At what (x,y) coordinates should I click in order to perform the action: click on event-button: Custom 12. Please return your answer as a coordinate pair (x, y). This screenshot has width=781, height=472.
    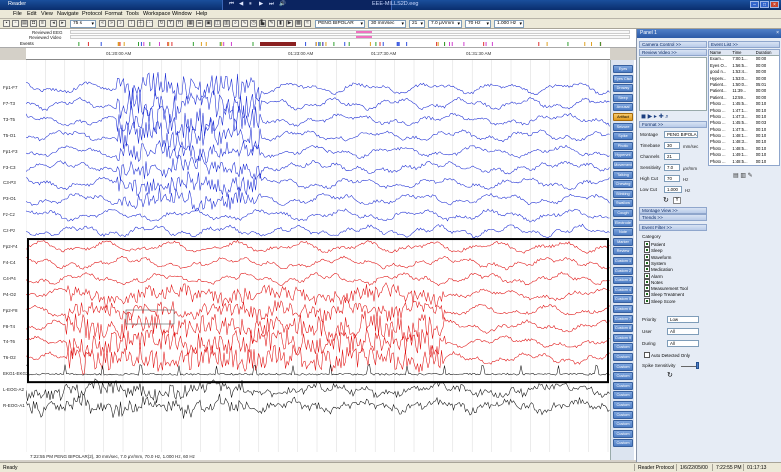
    Looking at the image, I should click on (623, 366).